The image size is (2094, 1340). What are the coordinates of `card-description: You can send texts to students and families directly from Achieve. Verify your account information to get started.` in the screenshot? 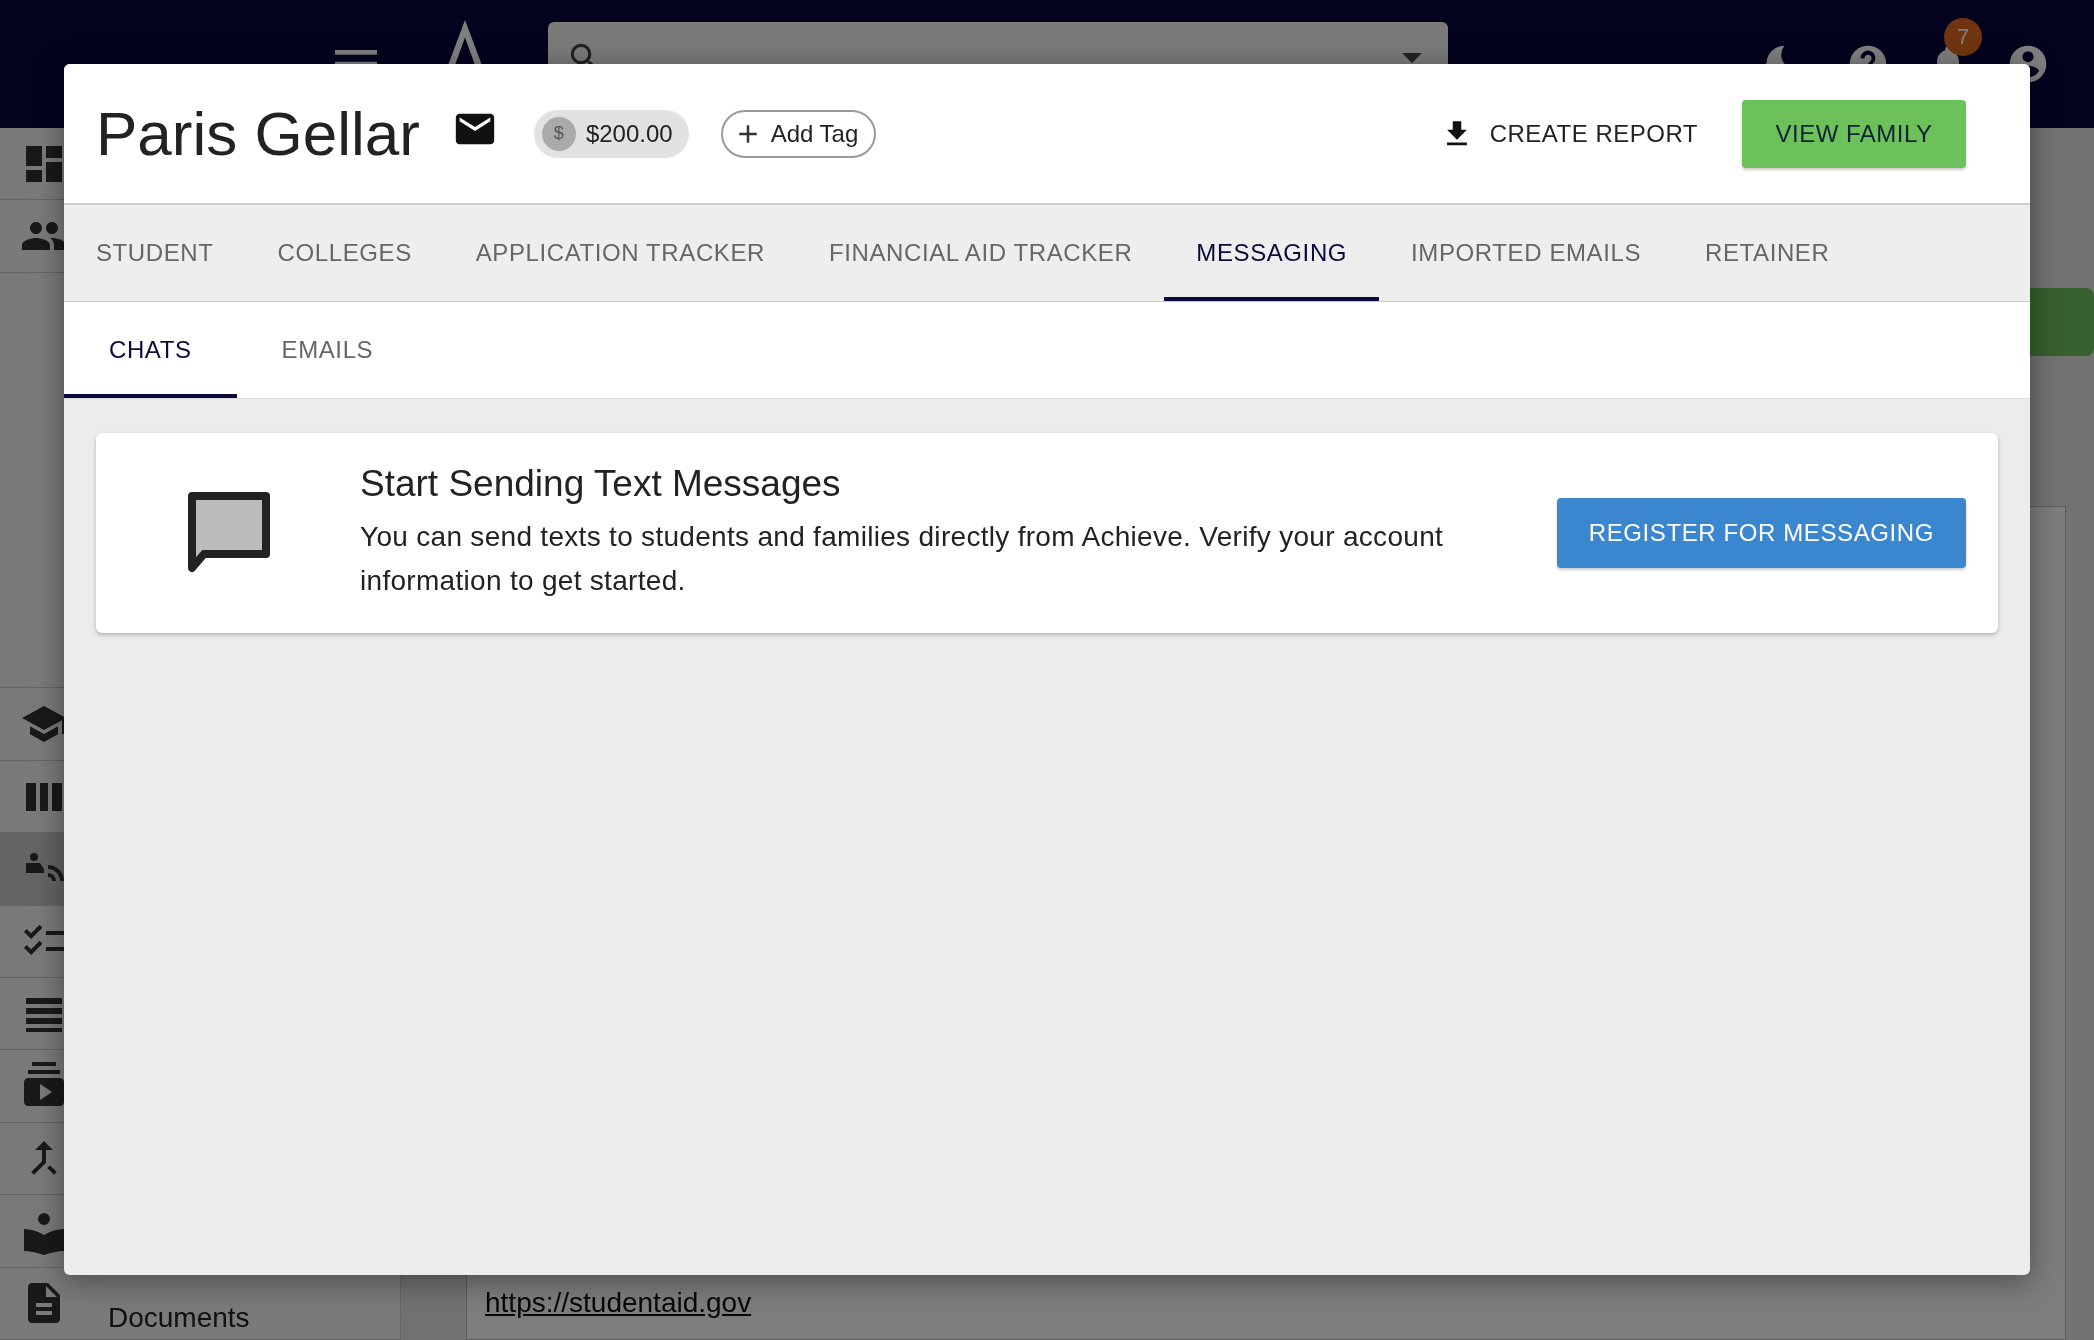 It's located at (902, 559).